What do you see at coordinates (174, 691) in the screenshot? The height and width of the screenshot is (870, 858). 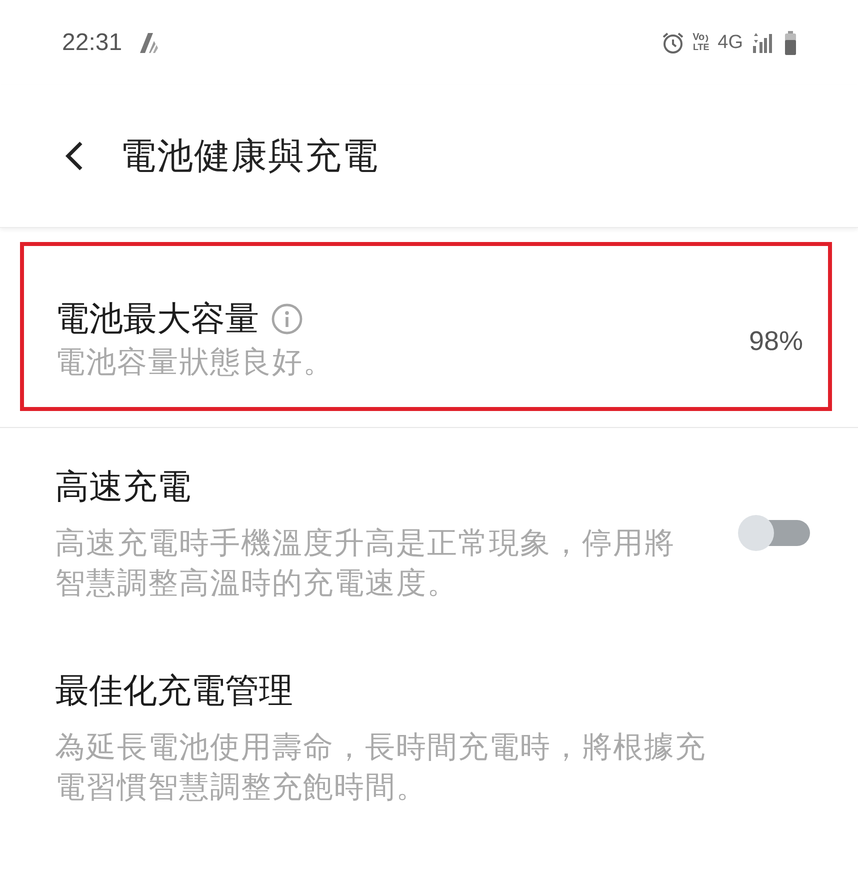 I see `setting-title: 最佳化充電管理` at bounding box center [174, 691].